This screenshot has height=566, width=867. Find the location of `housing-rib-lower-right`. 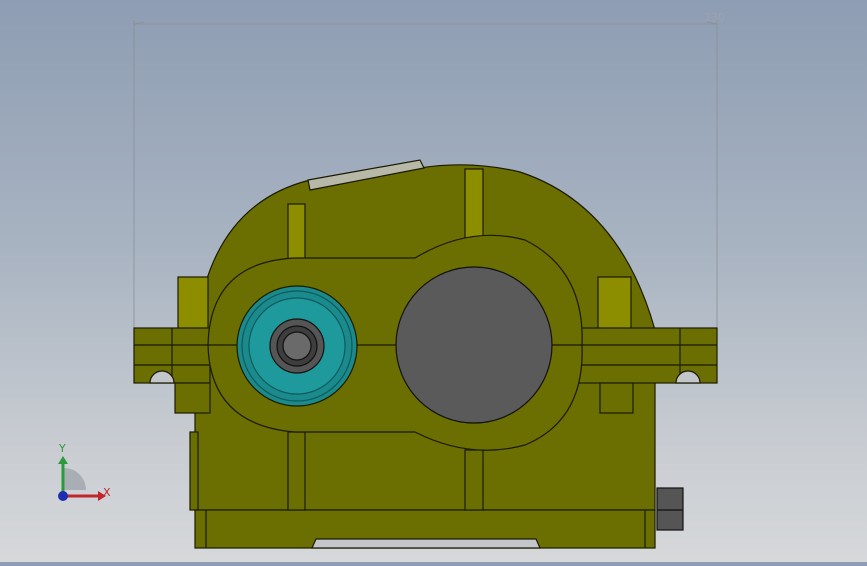

housing-rib-lower-right is located at coordinates (474, 480).